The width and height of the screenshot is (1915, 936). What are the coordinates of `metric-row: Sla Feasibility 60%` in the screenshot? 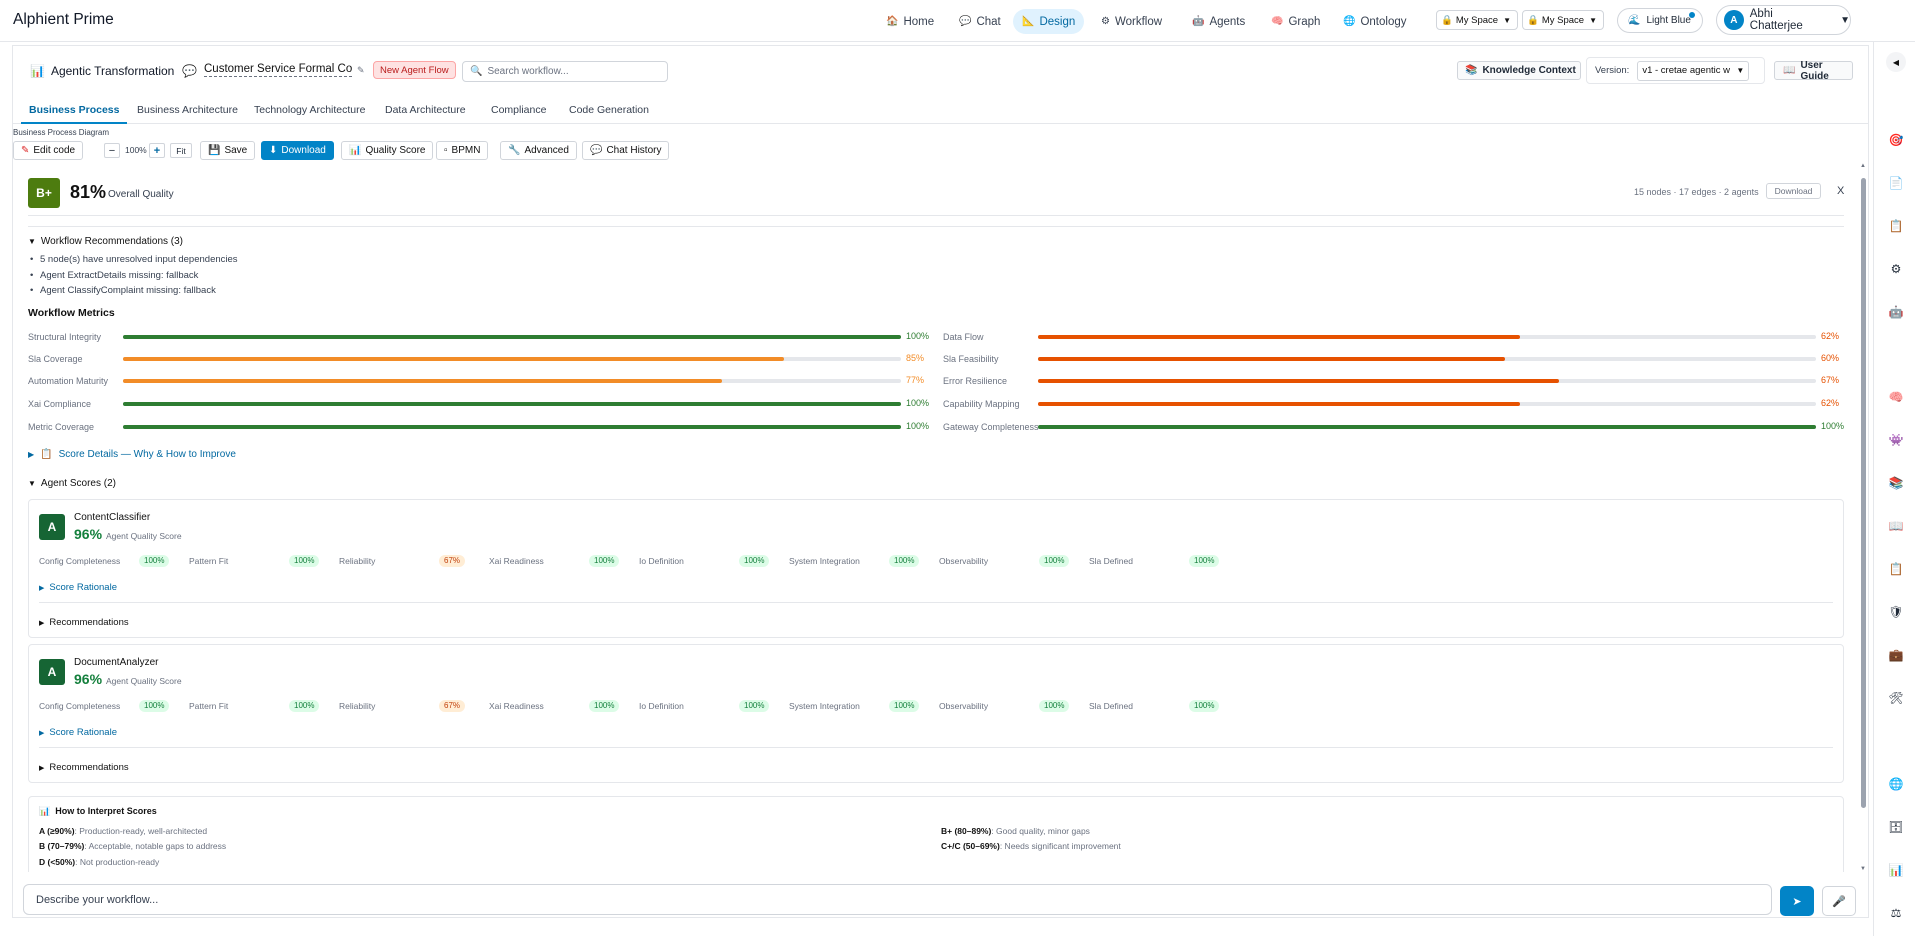 It's located at (1394, 359).